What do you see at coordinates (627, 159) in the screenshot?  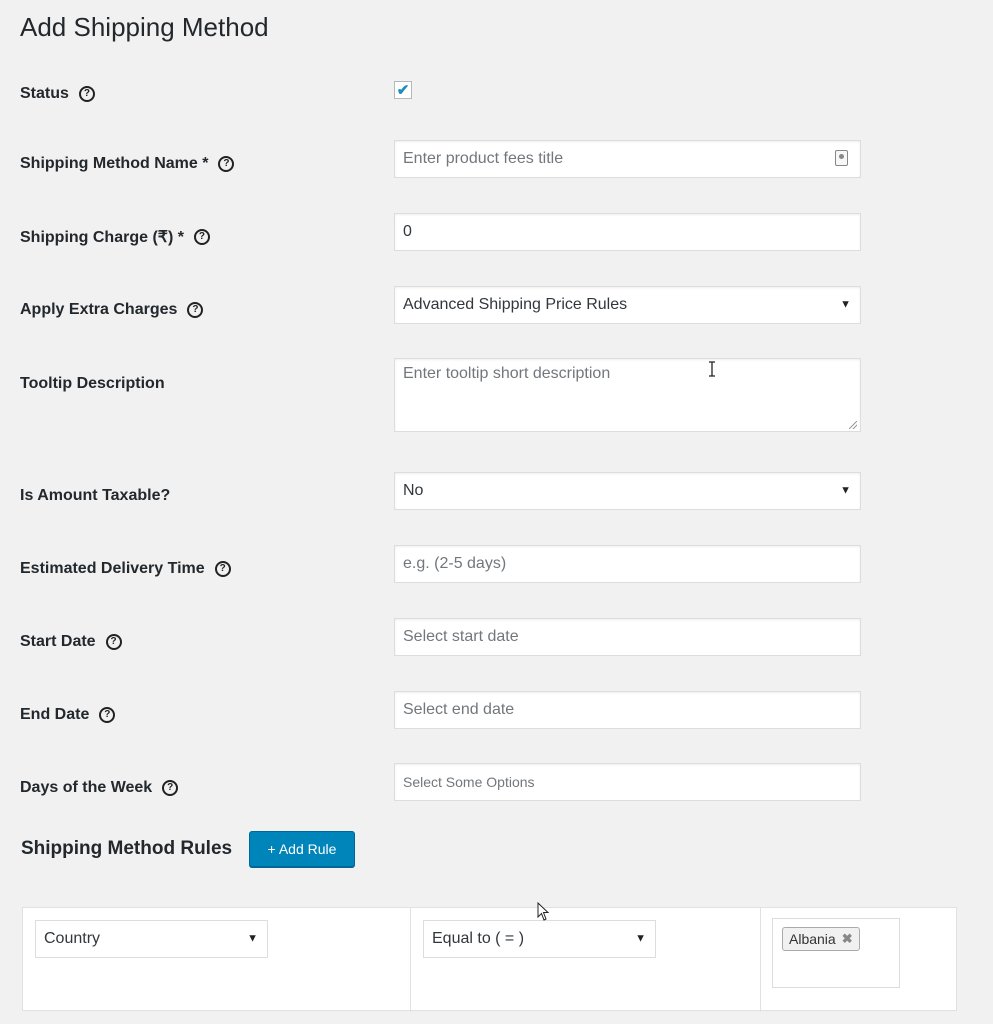 I see `method-name-input` at bounding box center [627, 159].